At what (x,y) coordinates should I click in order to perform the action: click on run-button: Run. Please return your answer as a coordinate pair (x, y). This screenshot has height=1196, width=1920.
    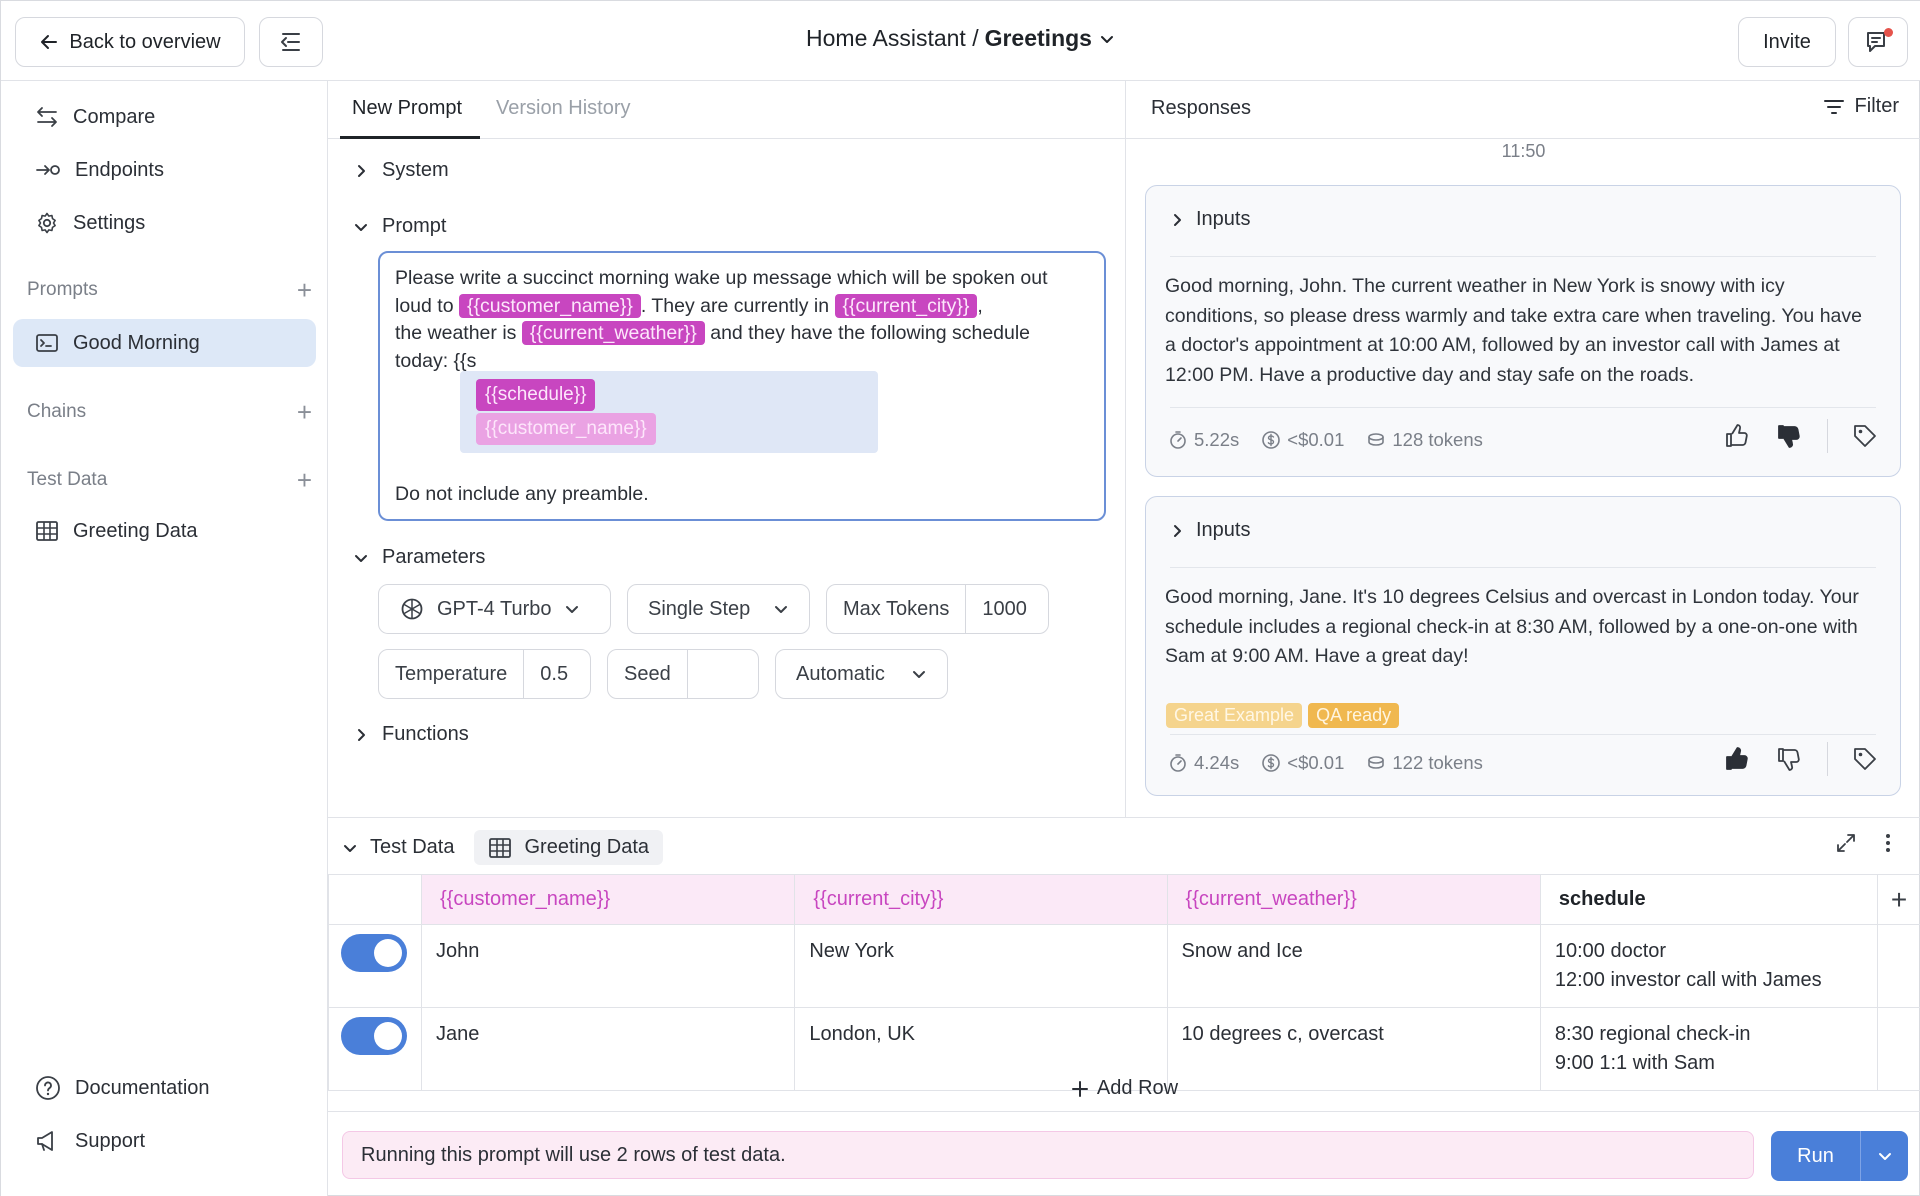
    Looking at the image, I should click on (1815, 1156).